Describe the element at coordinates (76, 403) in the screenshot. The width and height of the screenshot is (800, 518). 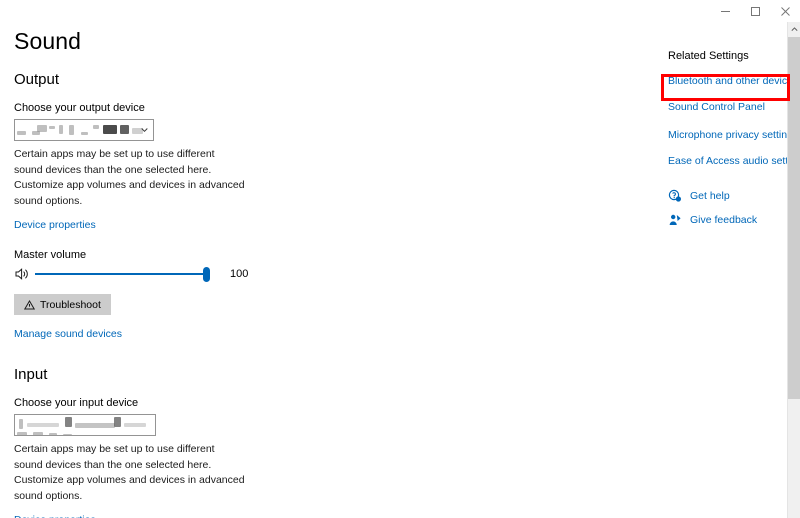
I see `input-device-label: Choose your input device` at that location.